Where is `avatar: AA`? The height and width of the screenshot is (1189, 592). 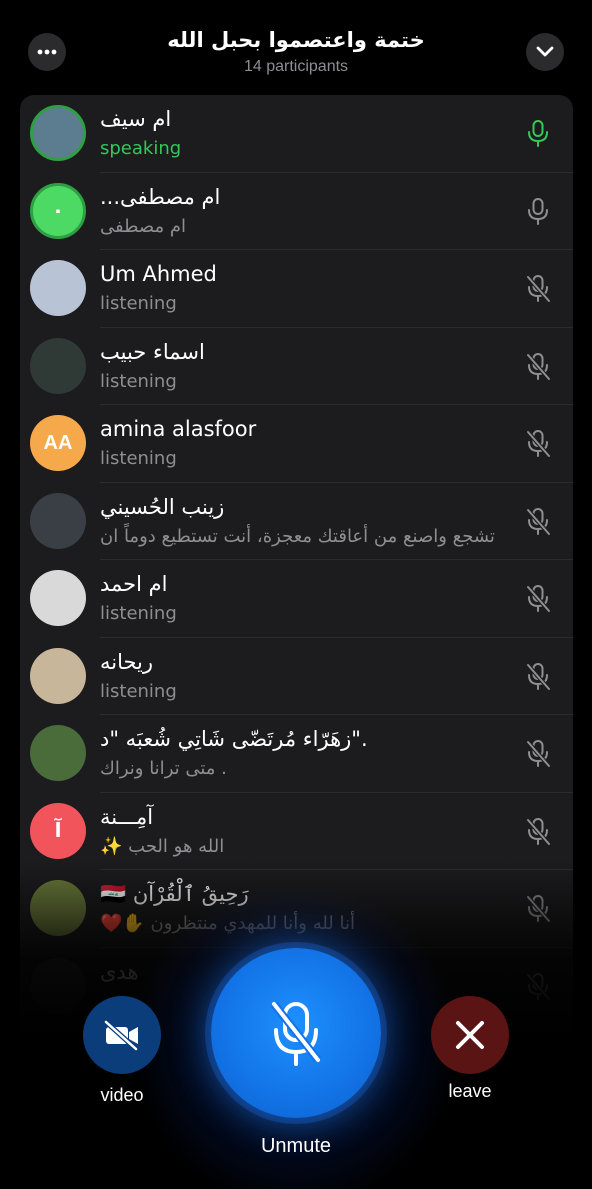 avatar: AA is located at coordinates (58, 443).